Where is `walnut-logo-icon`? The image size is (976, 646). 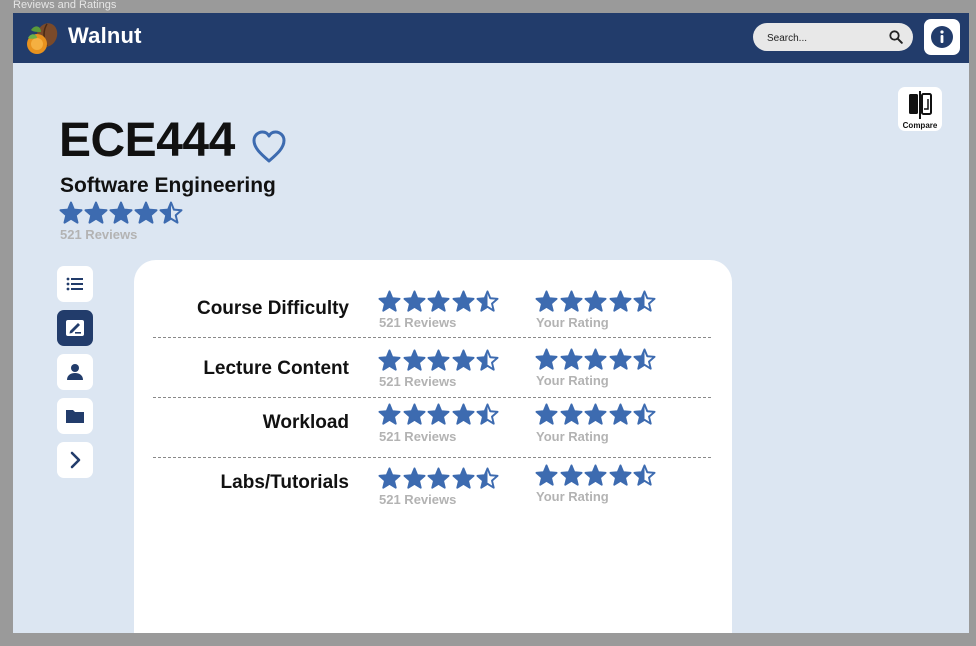
walnut-logo-icon is located at coordinates (42, 38).